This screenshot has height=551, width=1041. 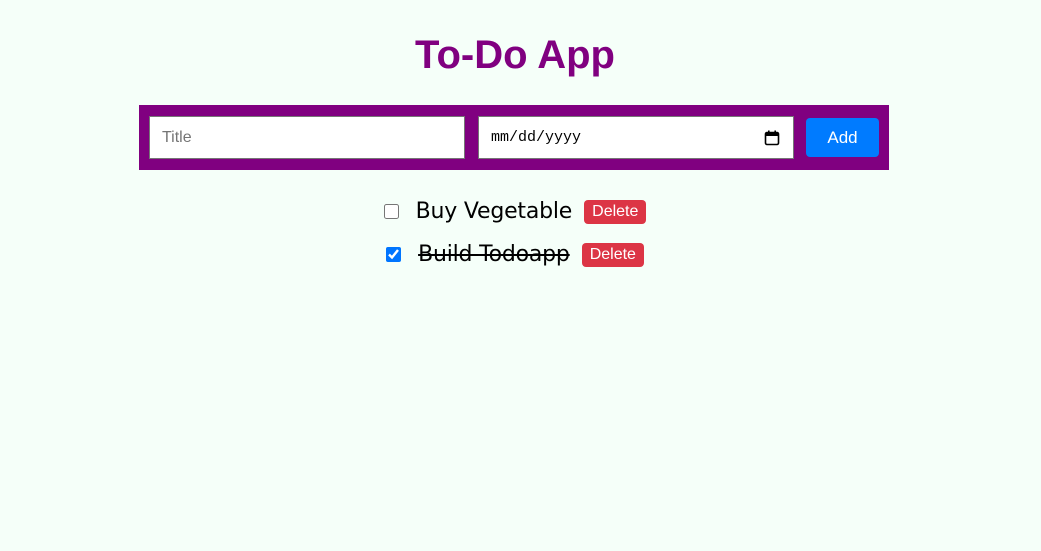 I want to click on calendar-icon, so click(x=772, y=138).